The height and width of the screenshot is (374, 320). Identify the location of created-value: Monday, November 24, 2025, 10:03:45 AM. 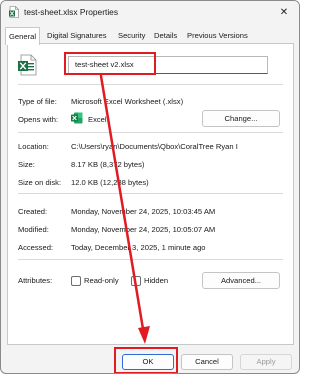
(143, 211).